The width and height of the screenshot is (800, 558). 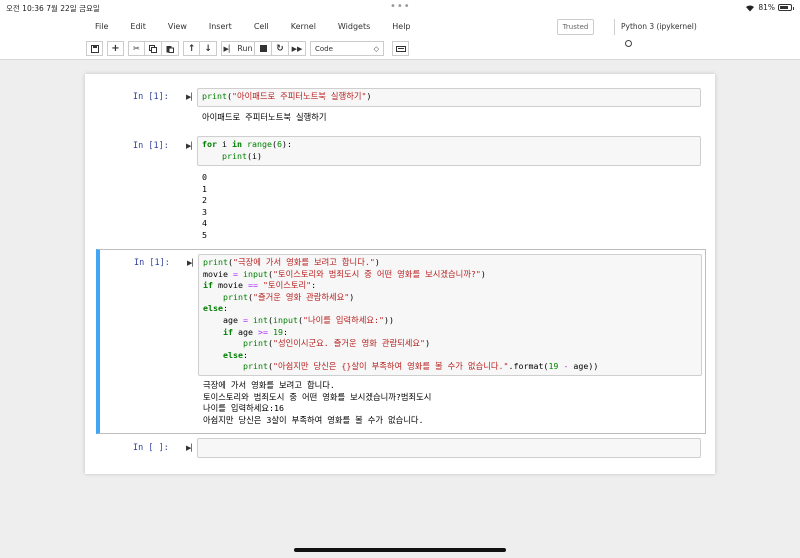 I want to click on stop-icon, so click(x=263, y=48).